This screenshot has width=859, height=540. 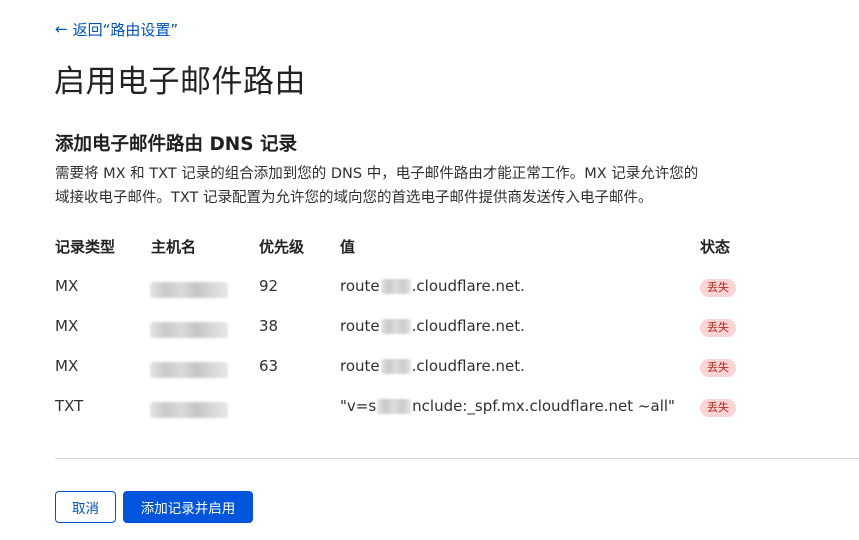 What do you see at coordinates (85, 507) in the screenshot?
I see `cancel-button: 取消` at bounding box center [85, 507].